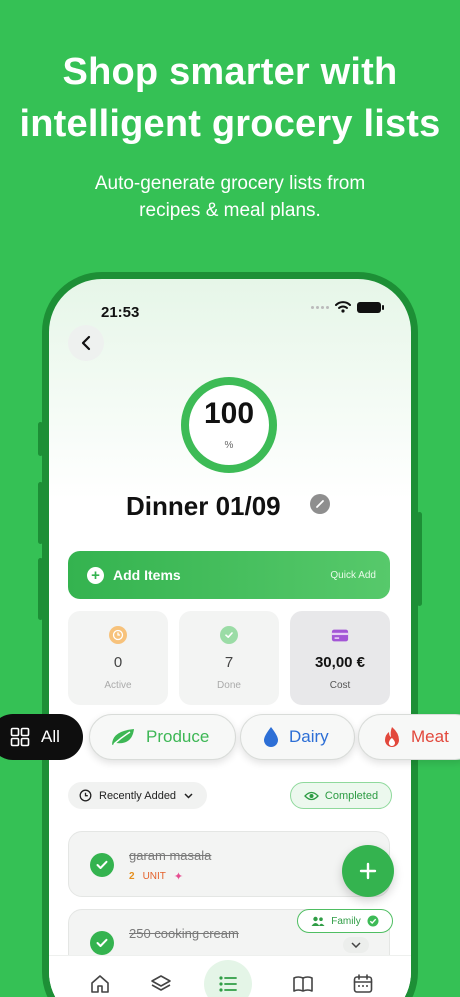 This screenshot has height=997, width=460. Describe the element at coordinates (147, 575) in the screenshot. I see `add-items-label: Add Items` at that location.